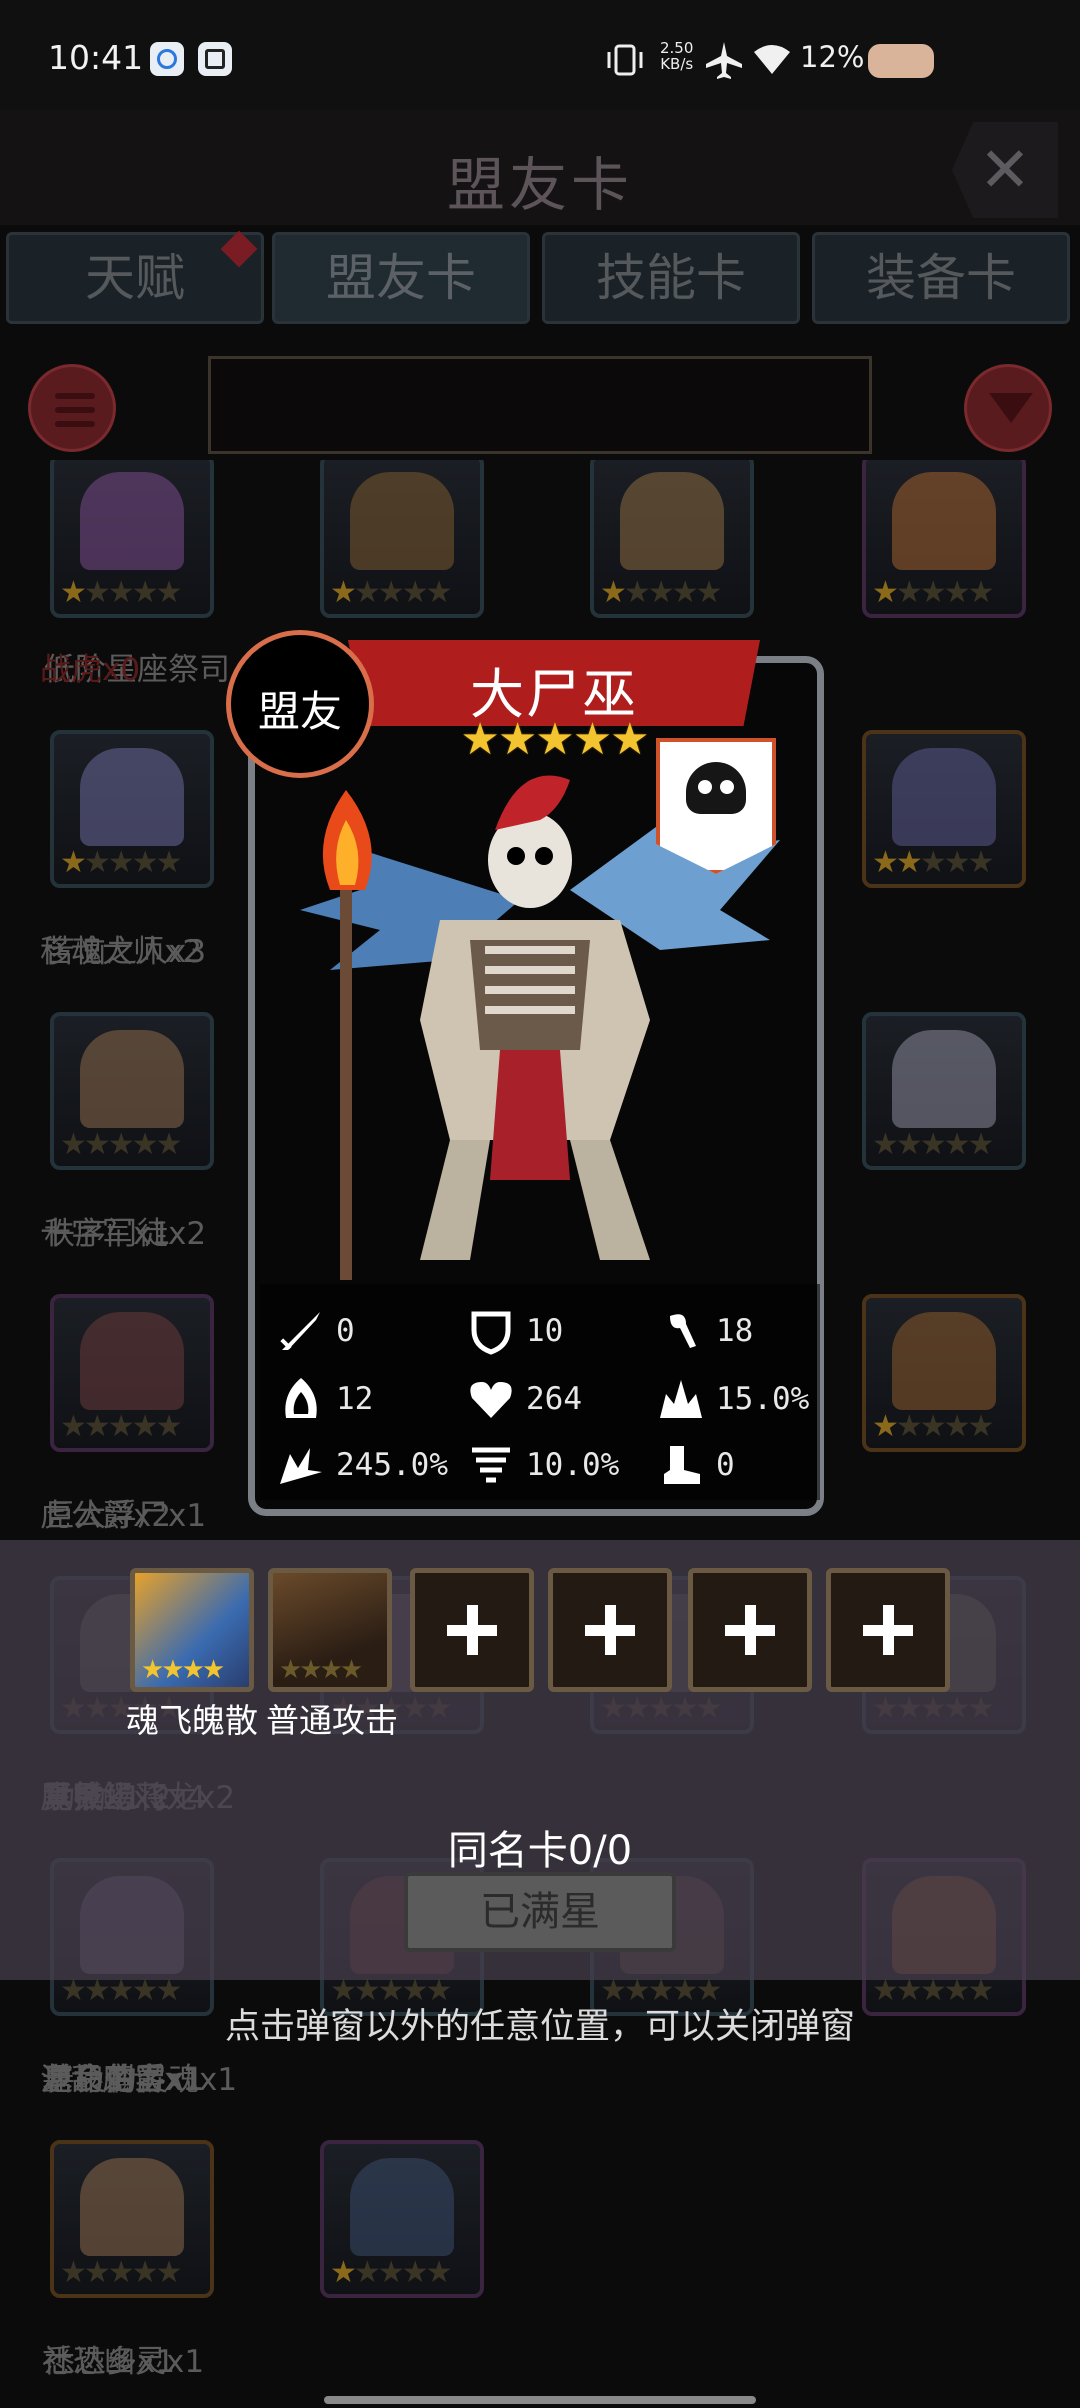  Describe the element at coordinates (539, 185) in the screenshot. I see `page-title: 盟友卡` at that location.